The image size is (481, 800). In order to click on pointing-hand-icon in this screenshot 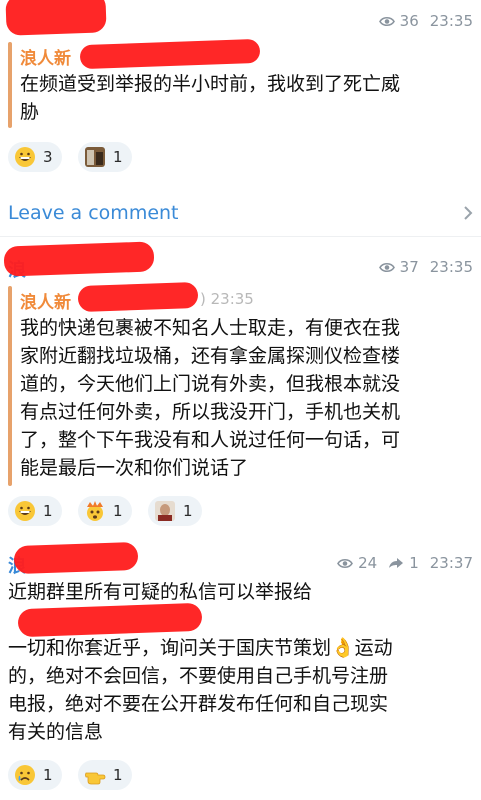, I will do `click(95, 778)`.